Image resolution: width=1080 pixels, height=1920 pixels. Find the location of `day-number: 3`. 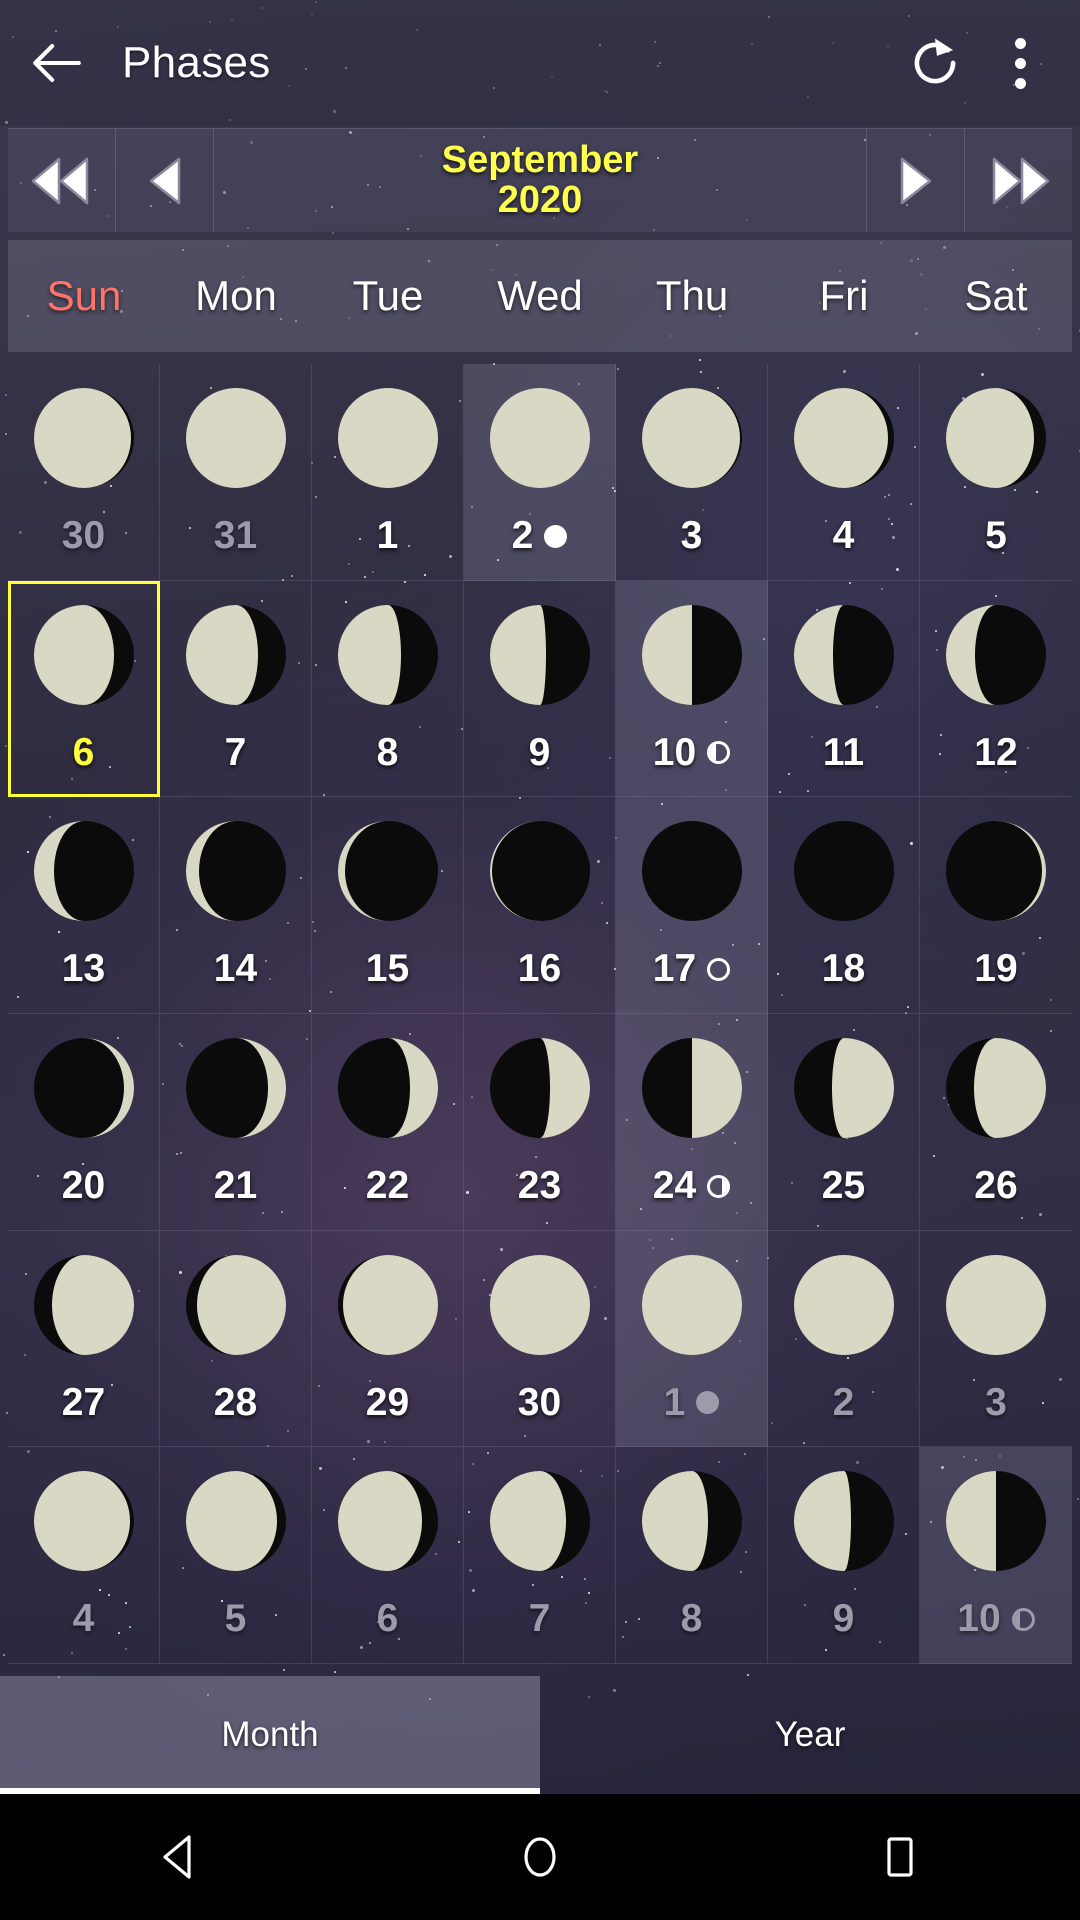

day-number: 3 is located at coordinates (692, 536).